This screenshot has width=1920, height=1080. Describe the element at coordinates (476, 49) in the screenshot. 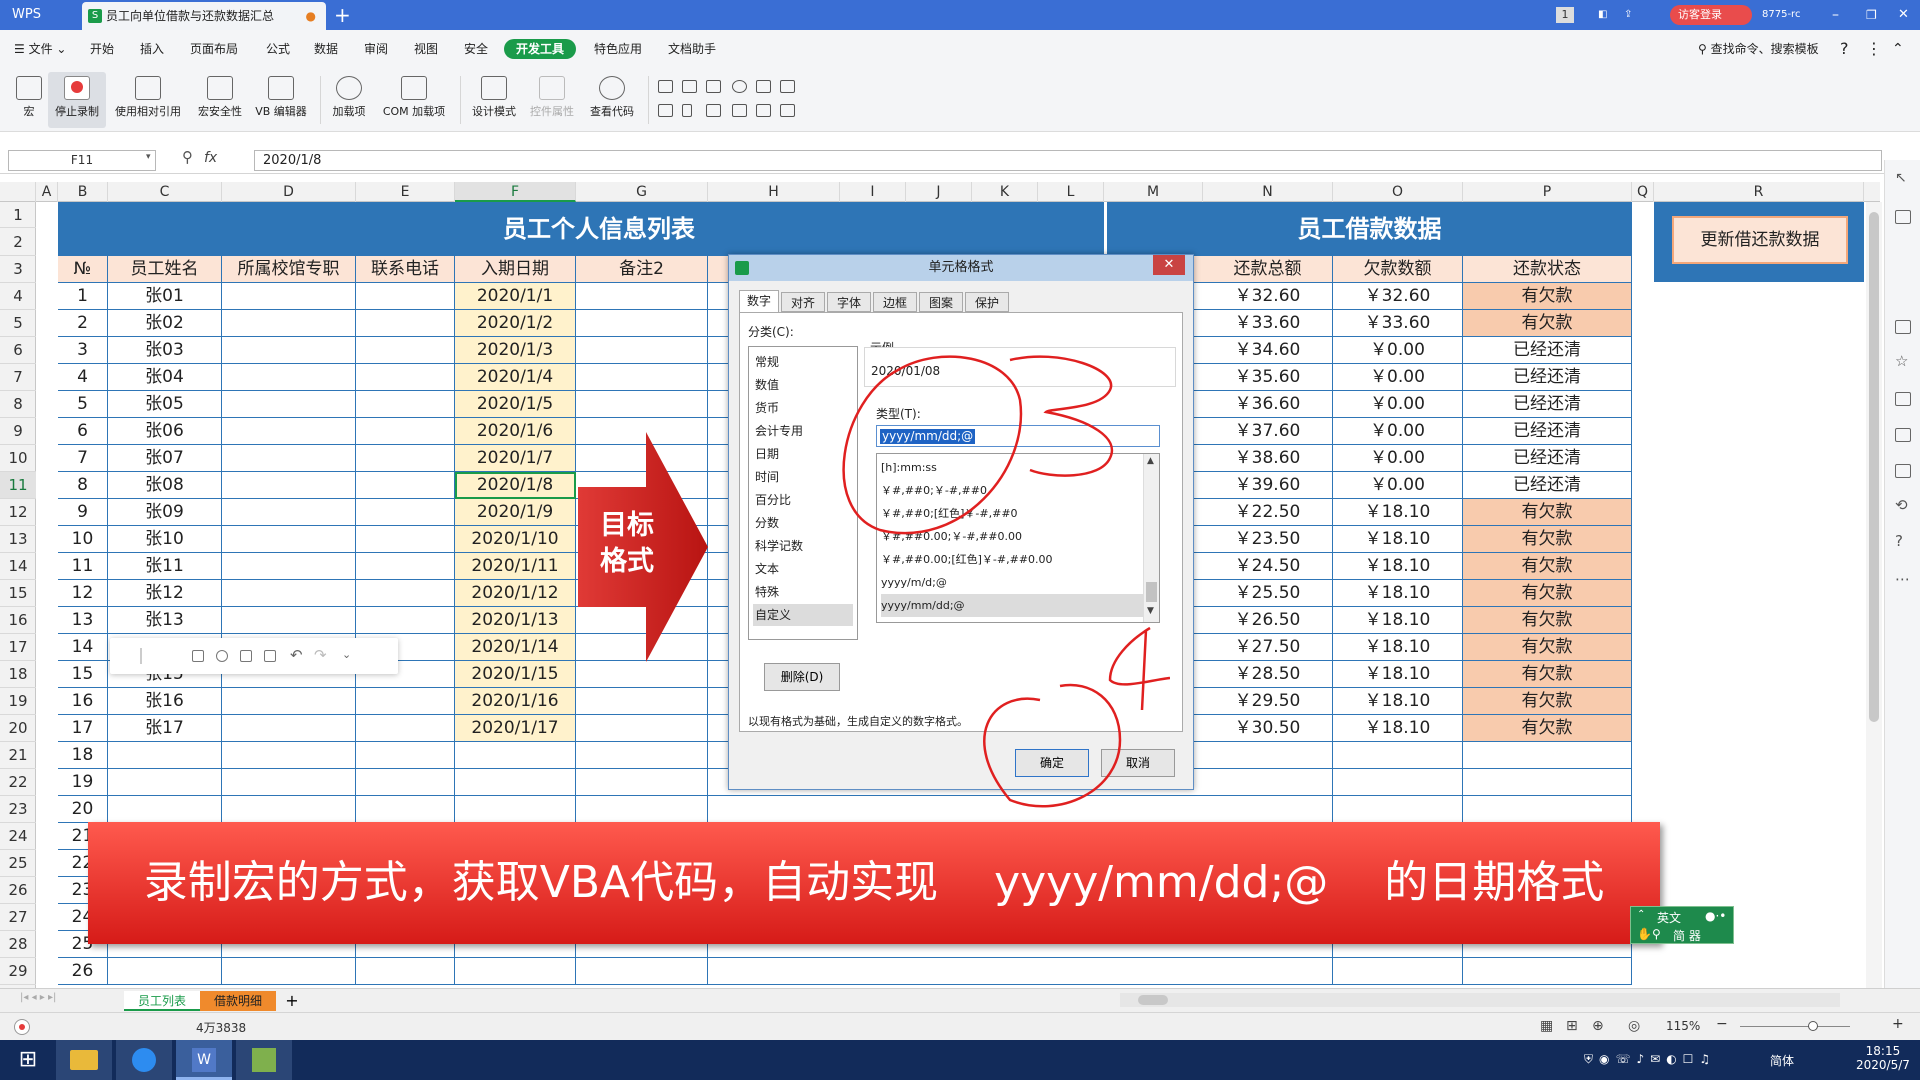

I see `menu-security: 安全` at that location.